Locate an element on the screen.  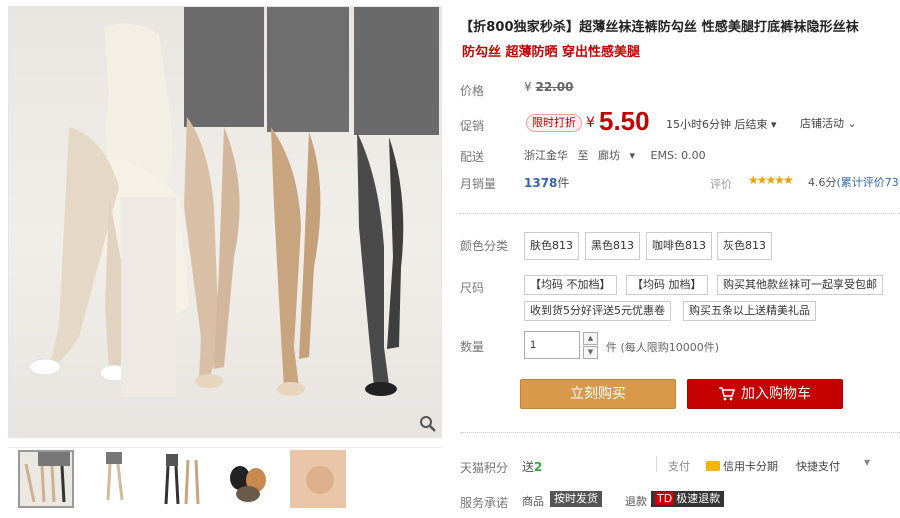
shipping-info: 浙江金华 至 廊坊 ▾ EMS: 0.00 is located at coordinates (618, 155).